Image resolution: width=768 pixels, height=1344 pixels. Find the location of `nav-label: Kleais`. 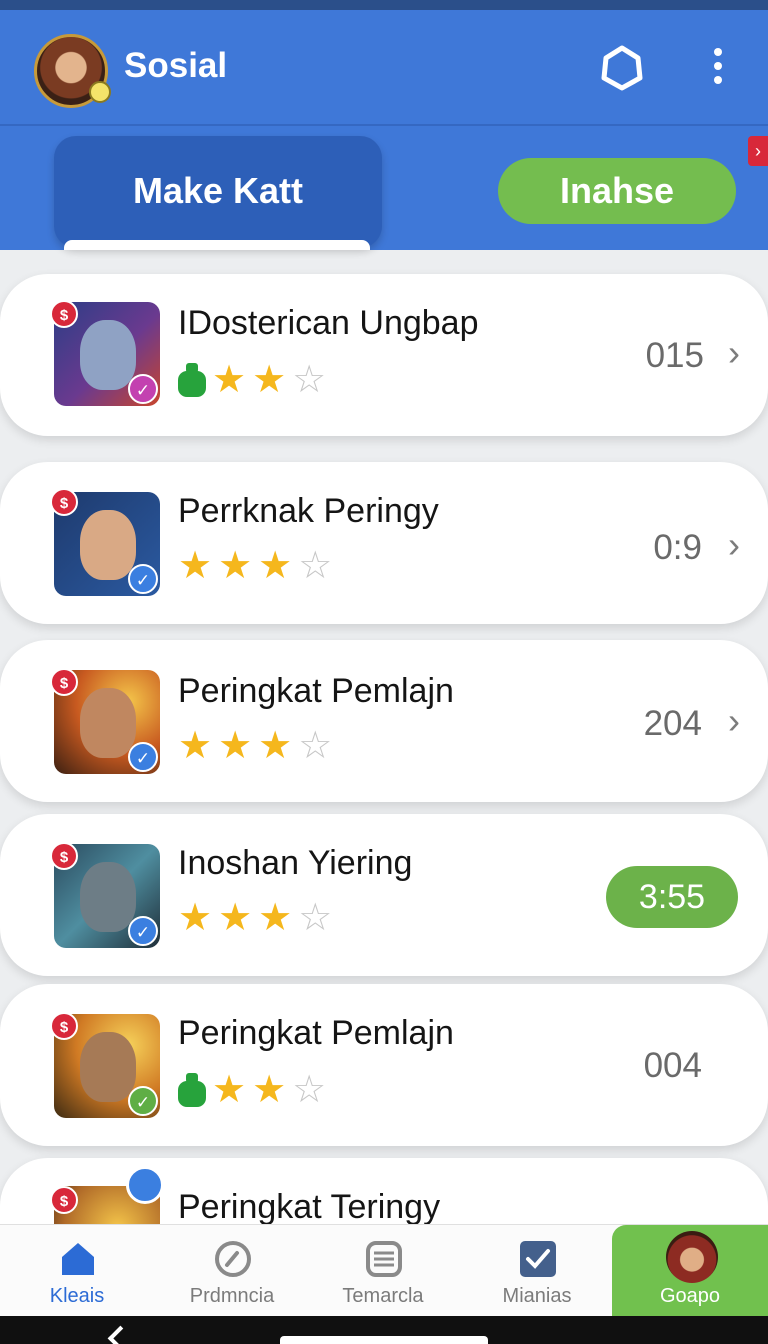

nav-label: Kleais is located at coordinates (77, 1296).